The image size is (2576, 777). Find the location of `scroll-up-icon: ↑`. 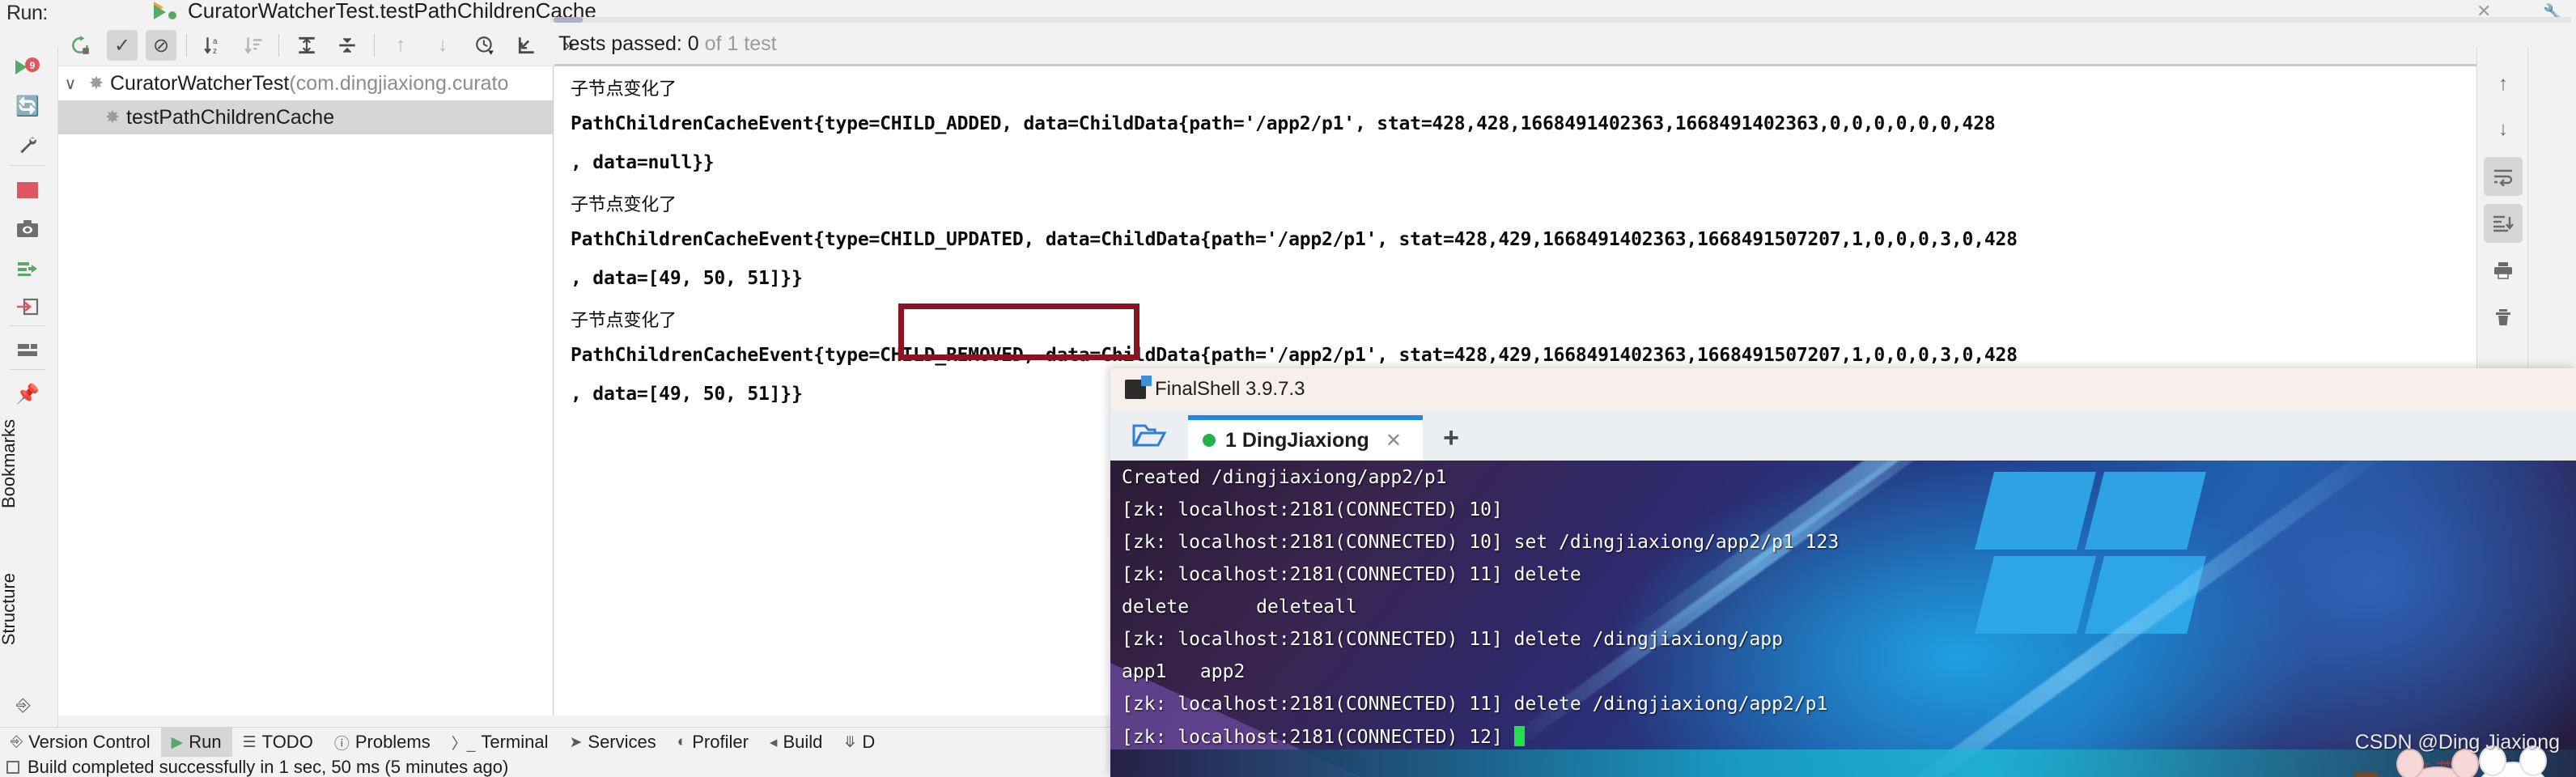

scroll-up-icon: ↑ is located at coordinates (2503, 84).